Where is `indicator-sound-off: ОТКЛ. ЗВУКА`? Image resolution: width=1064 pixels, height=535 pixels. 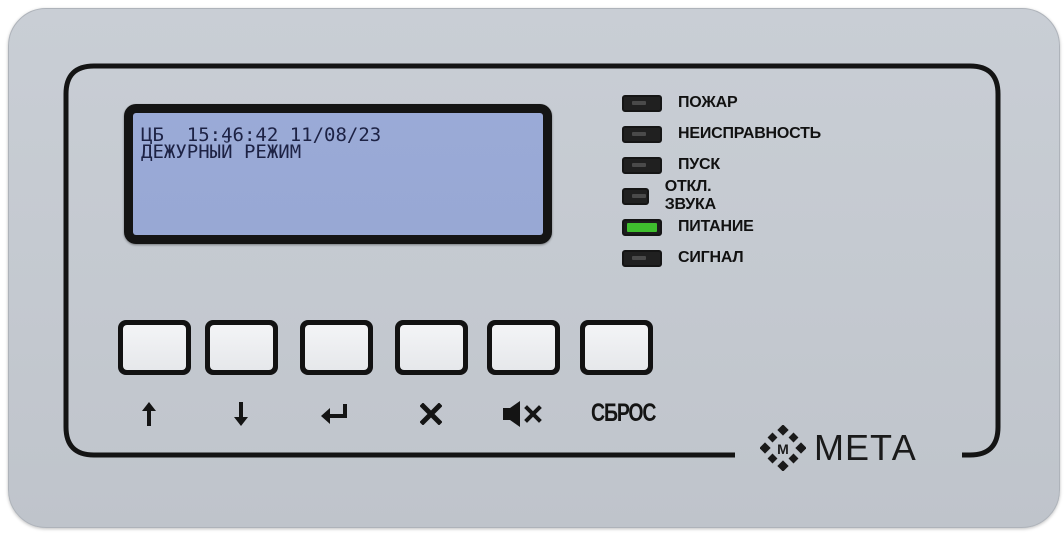
indicator-sound-off: ОТКЛ. ЗВУКА is located at coordinates (675, 195).